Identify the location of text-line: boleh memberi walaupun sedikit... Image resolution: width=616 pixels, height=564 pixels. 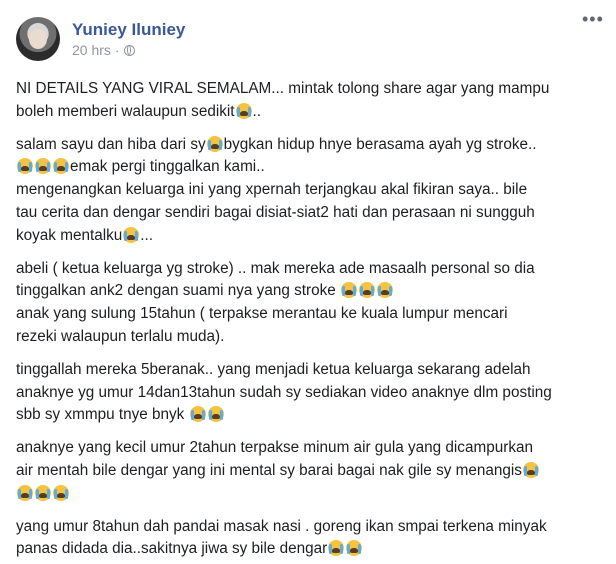
(309, 112).